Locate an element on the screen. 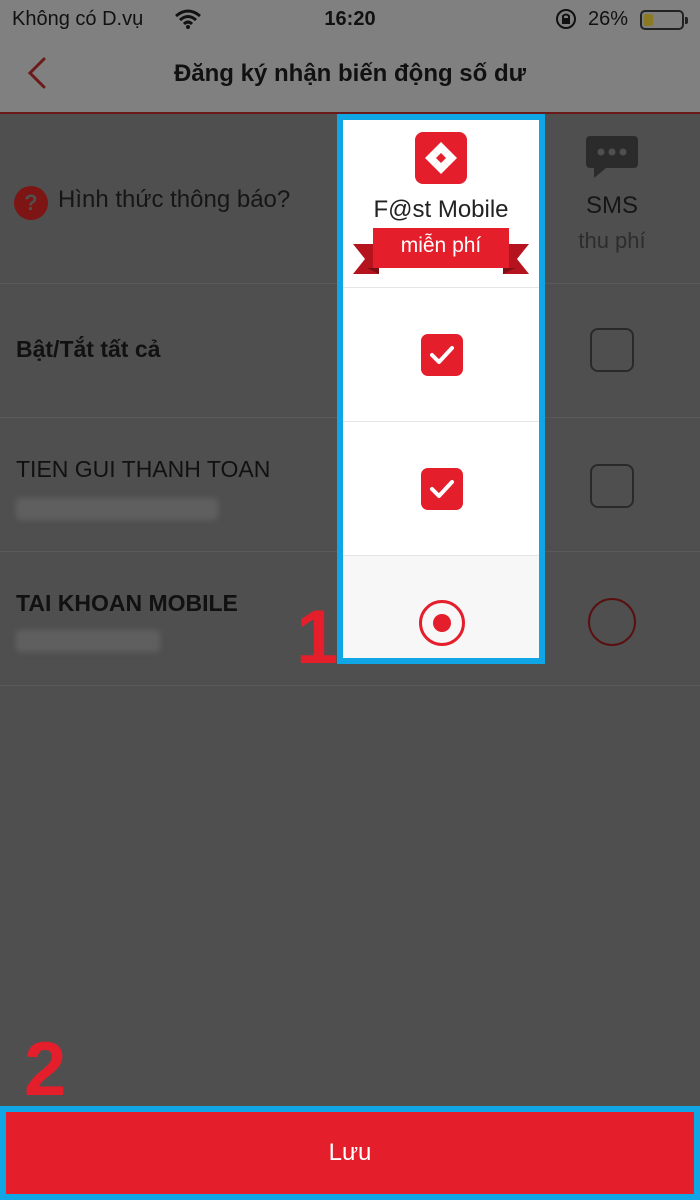  step-1-annotation: 1 is located at coordinates (317, 637).